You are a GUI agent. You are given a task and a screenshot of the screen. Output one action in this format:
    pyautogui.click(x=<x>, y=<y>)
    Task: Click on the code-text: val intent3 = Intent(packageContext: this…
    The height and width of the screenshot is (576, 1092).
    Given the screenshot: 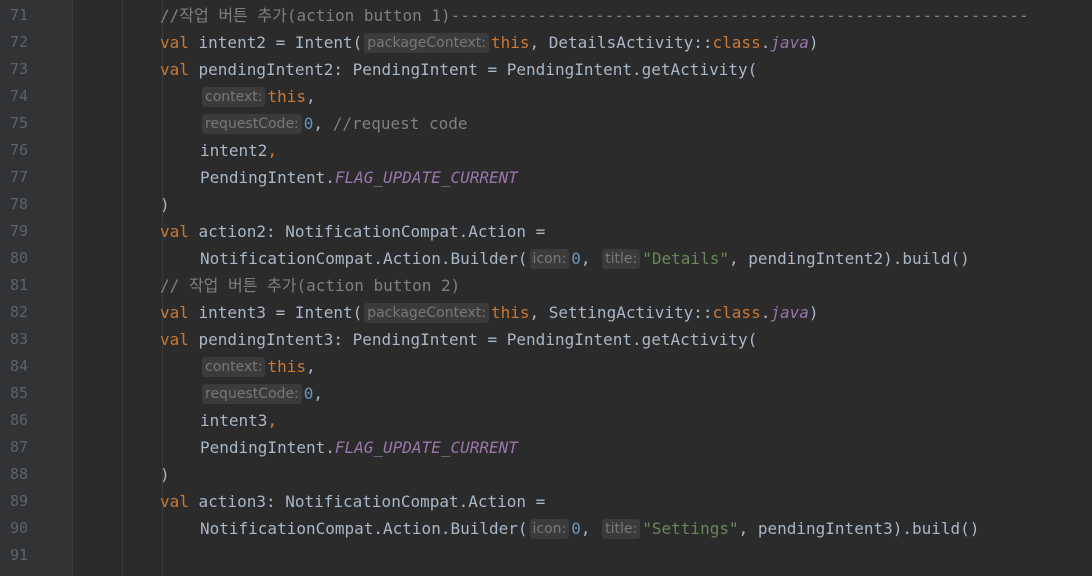 What is the action you would take?
    pyautogui.click(x=489, y=312)
    